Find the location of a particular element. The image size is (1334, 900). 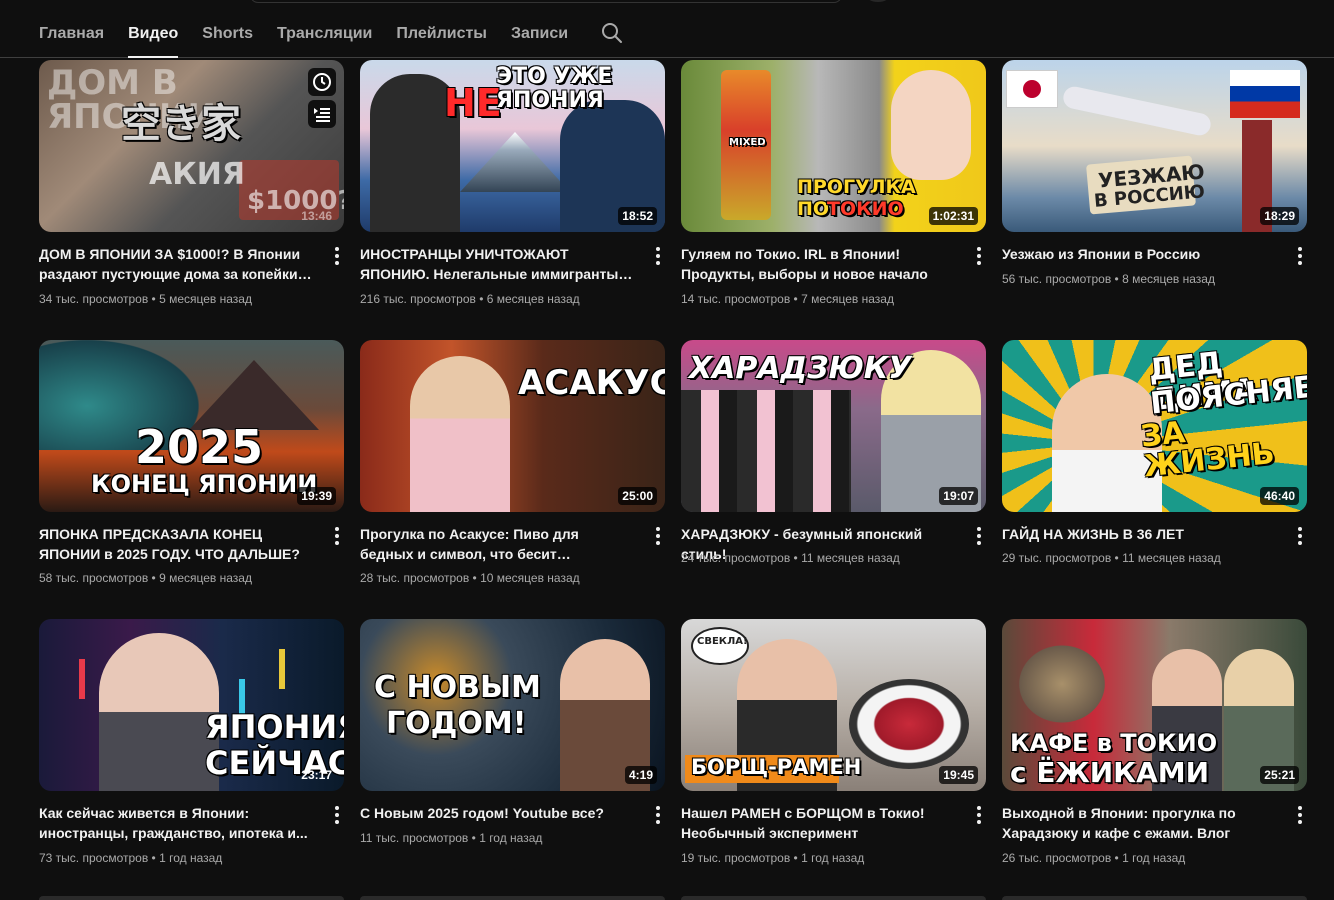

view-count: 34 тыс. просмотров is located at coordinates (94, 299).